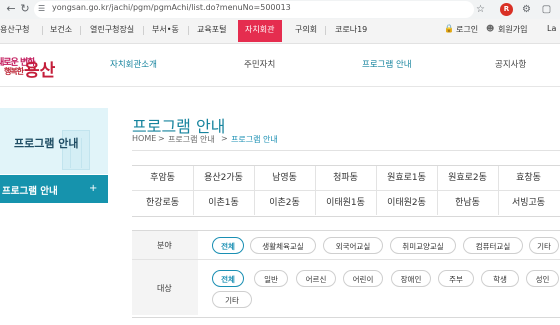  What do you see at coordinates (467, 29) in the screenshot?
I see `login-link: 로그인` at bounding box center [467, 29].